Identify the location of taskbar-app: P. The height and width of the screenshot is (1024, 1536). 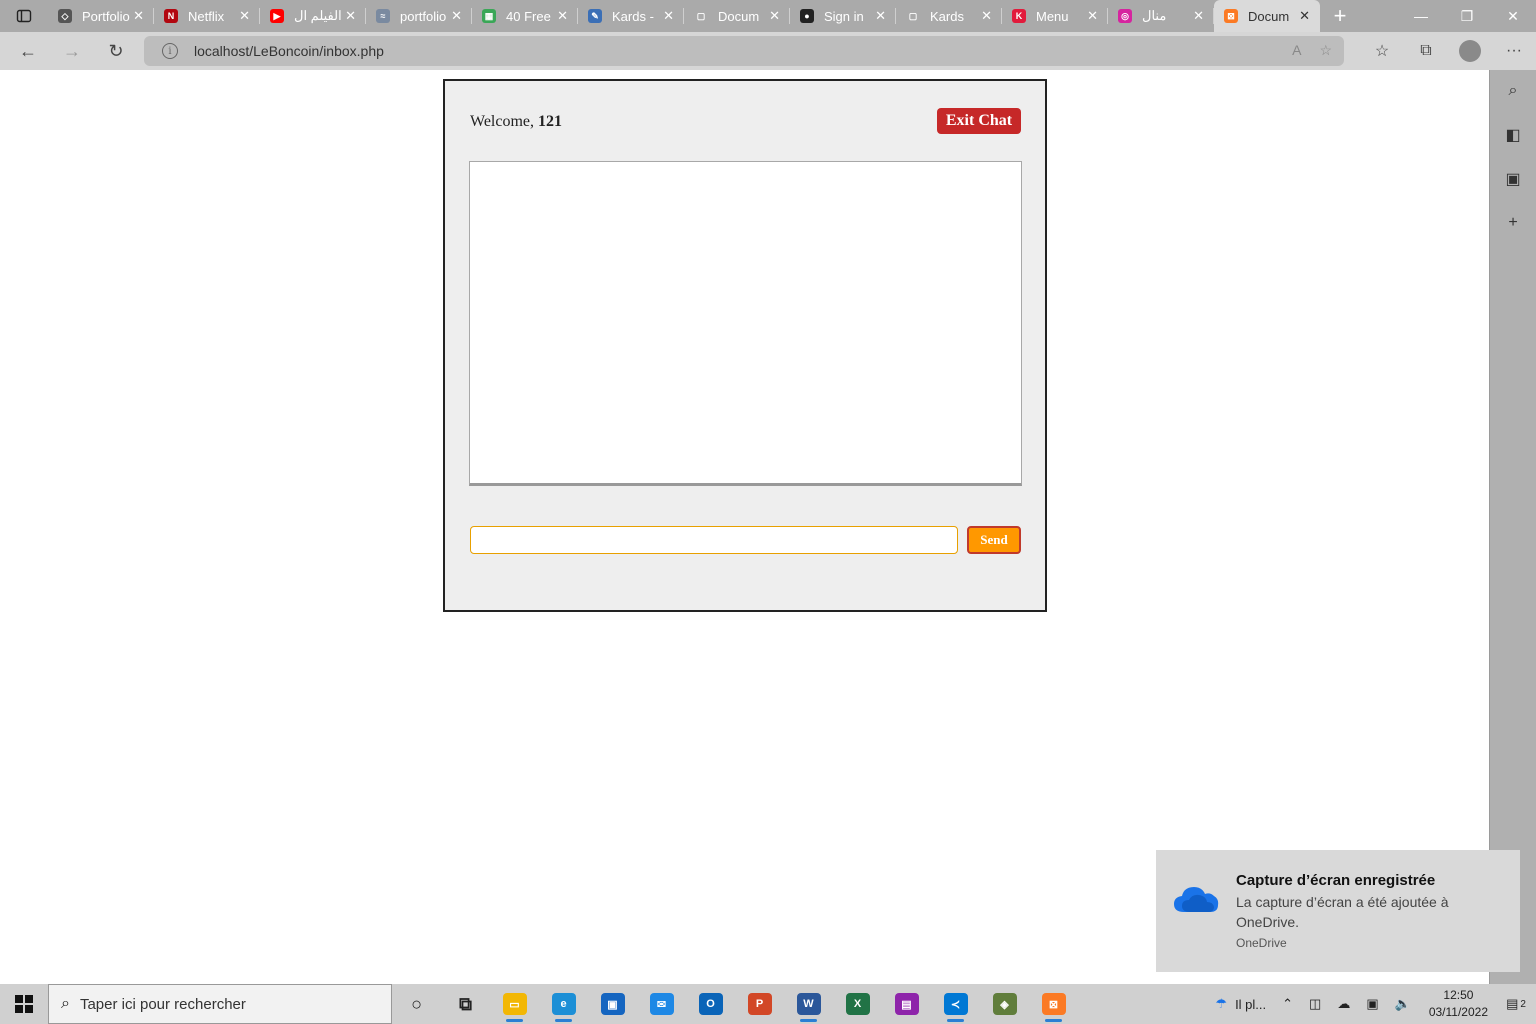
(759, 1004).